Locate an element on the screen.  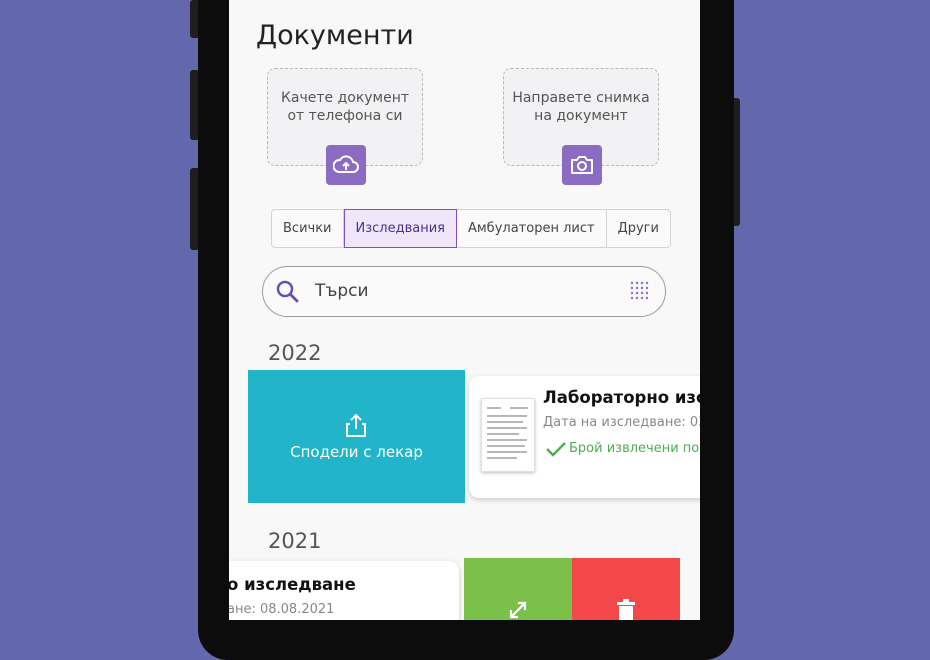
tab-examinations: Изследвания is located at coordinates (400, 228).